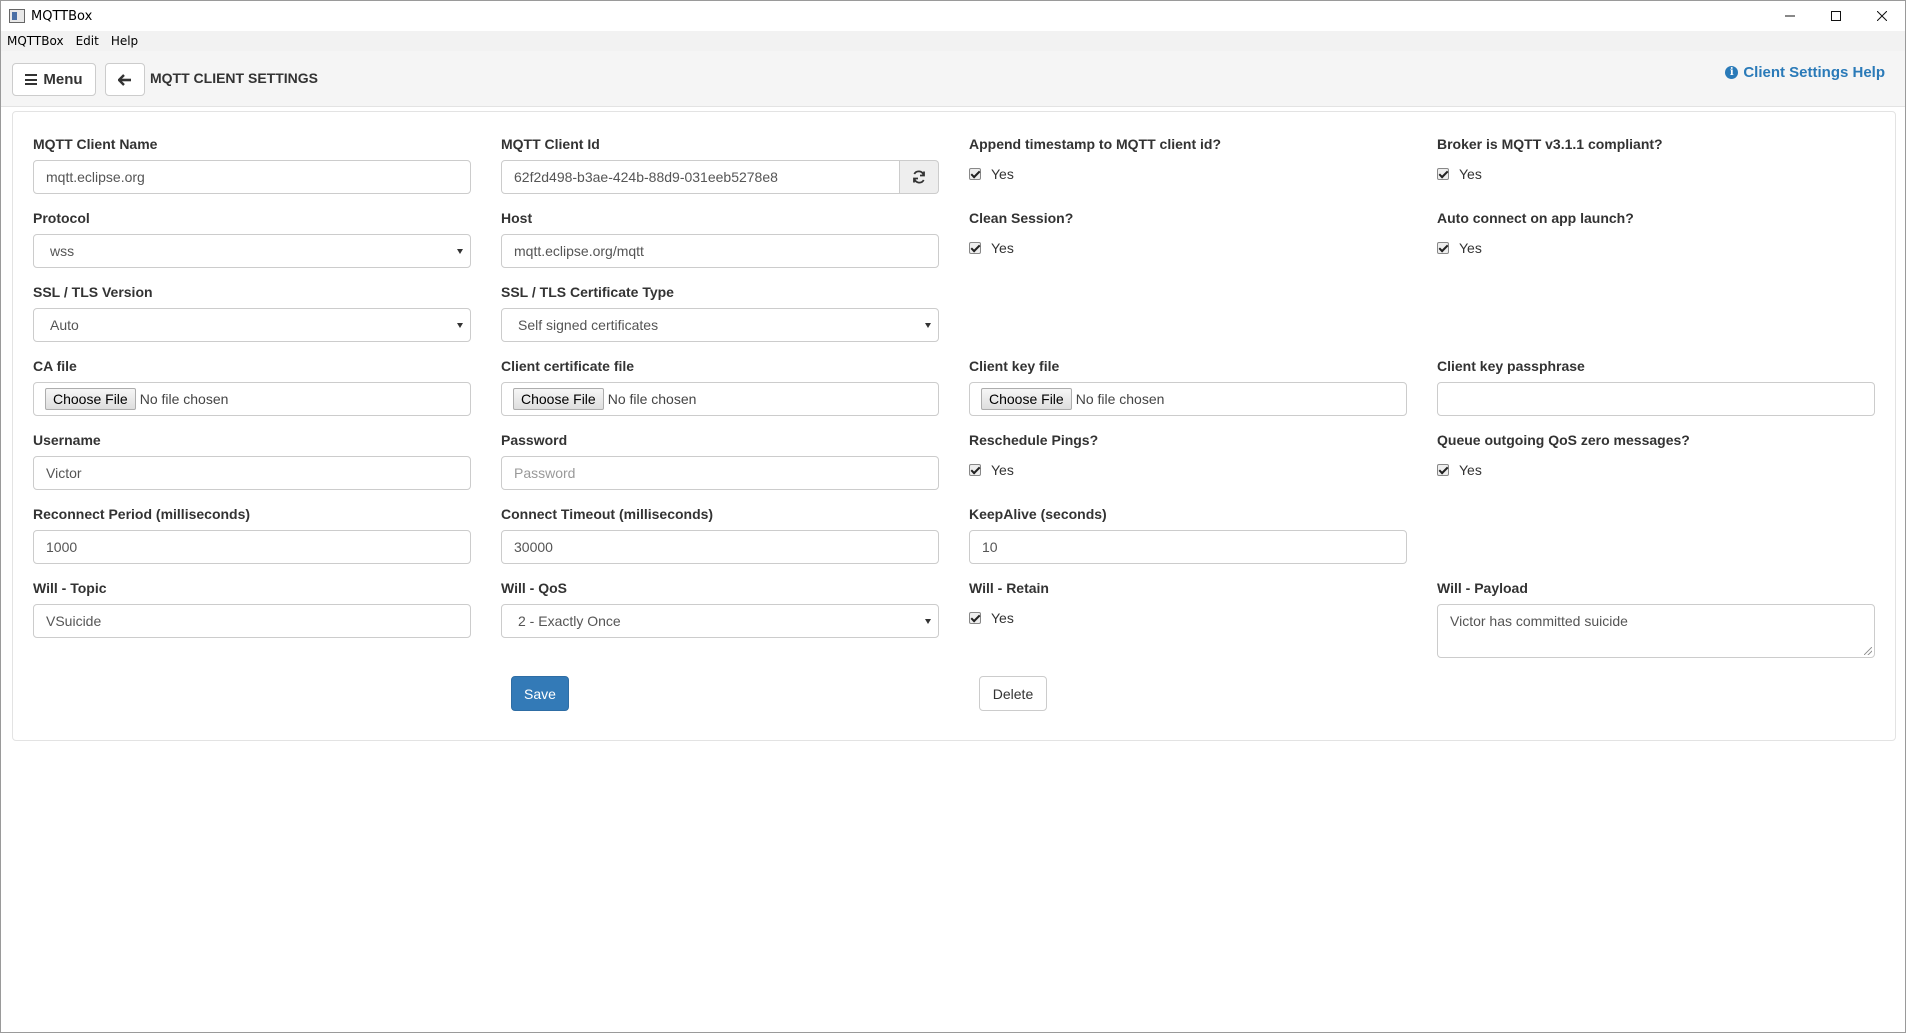 The width and height of the screenshot is (1906, 1033). I want to click on ca-file-label: CA file, so click(55, 366).